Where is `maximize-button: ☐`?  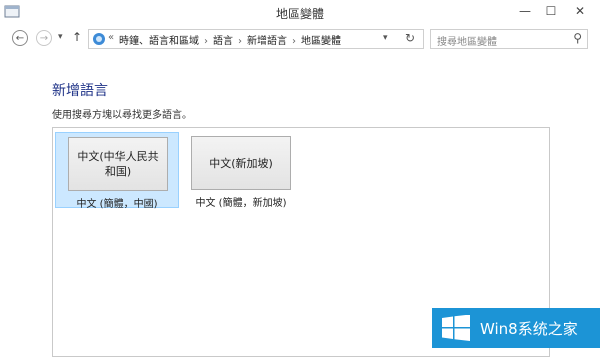 maximize-button: ☐ is located at coordinates (551, 11).